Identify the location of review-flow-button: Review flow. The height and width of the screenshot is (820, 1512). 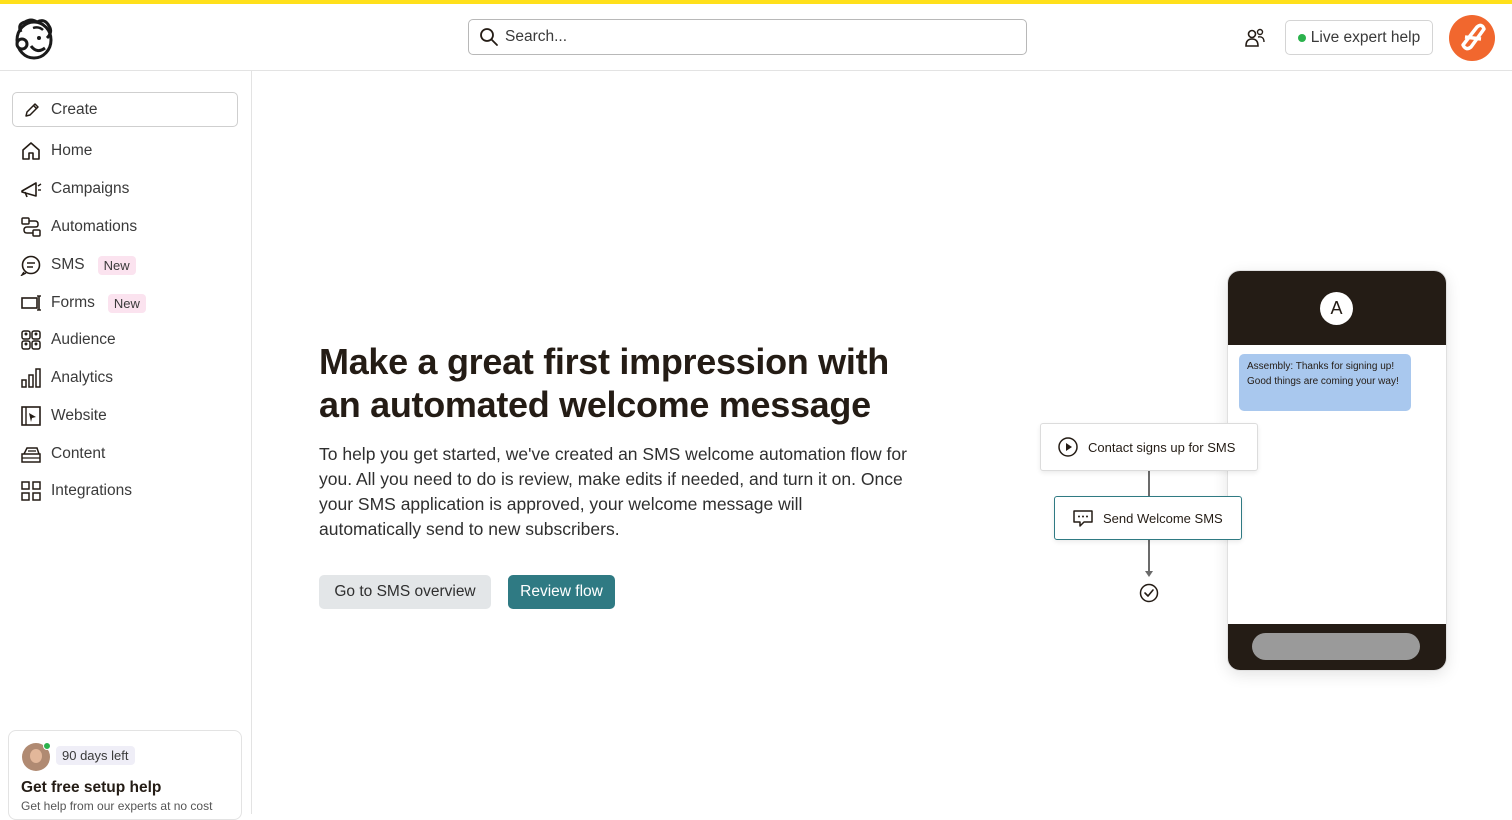
(561, 592).